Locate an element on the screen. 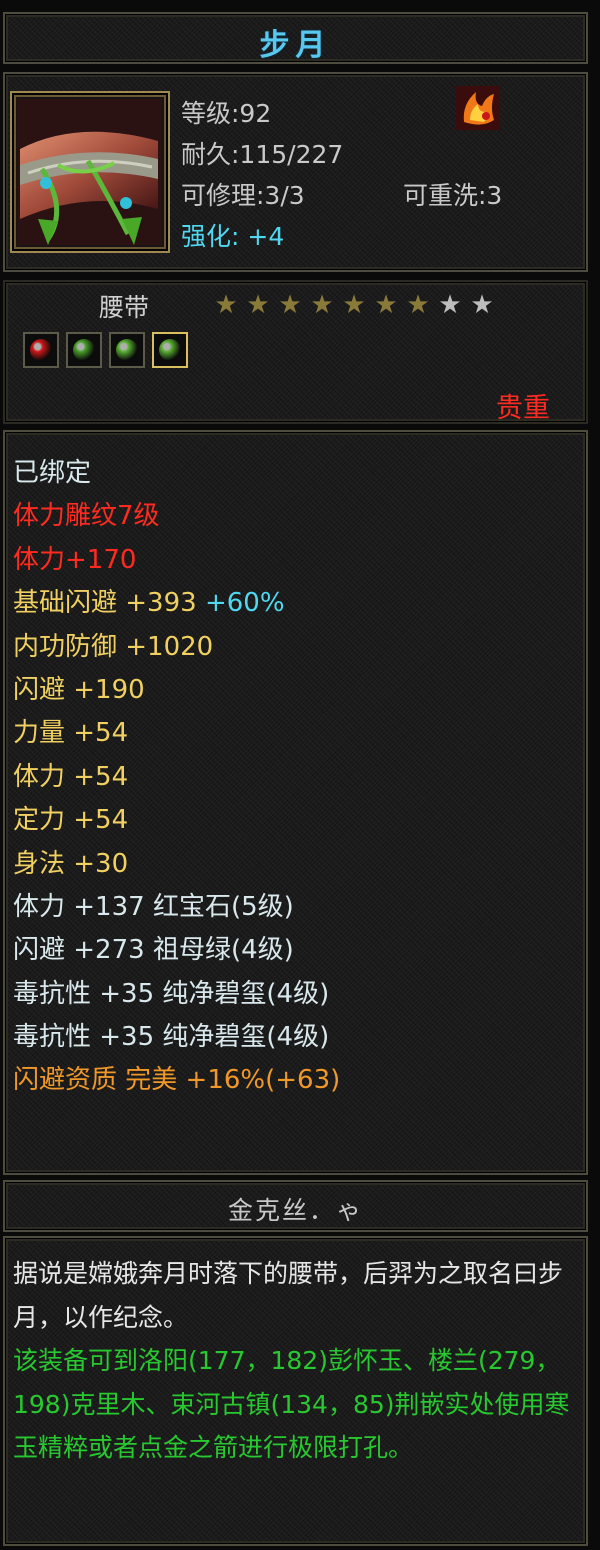 The width and height of the screenshot is (600, 1550). belt-icon is located at coordinates (90, 172).